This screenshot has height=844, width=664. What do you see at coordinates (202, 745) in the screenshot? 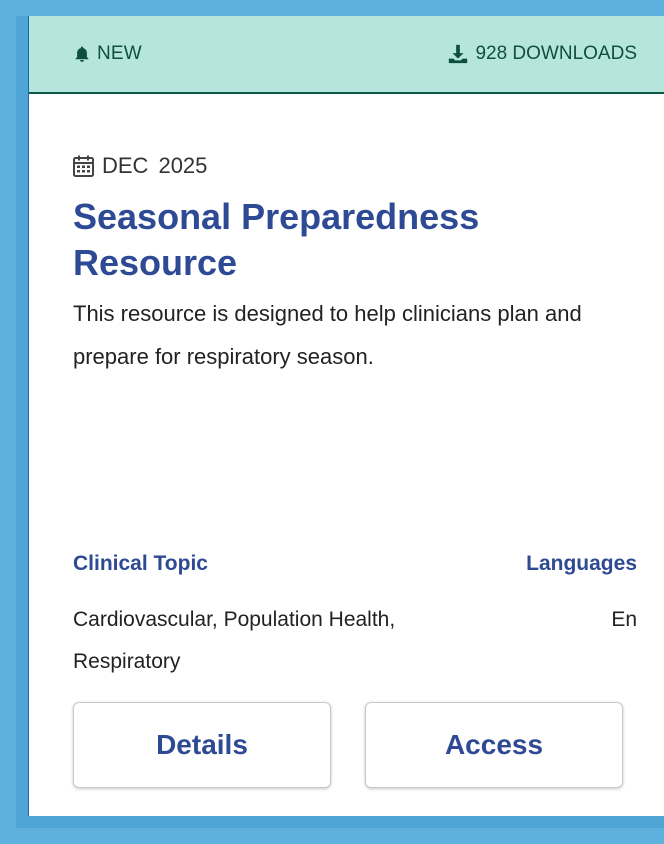
I see `details-button: Details` at bounding box center [202, 745].